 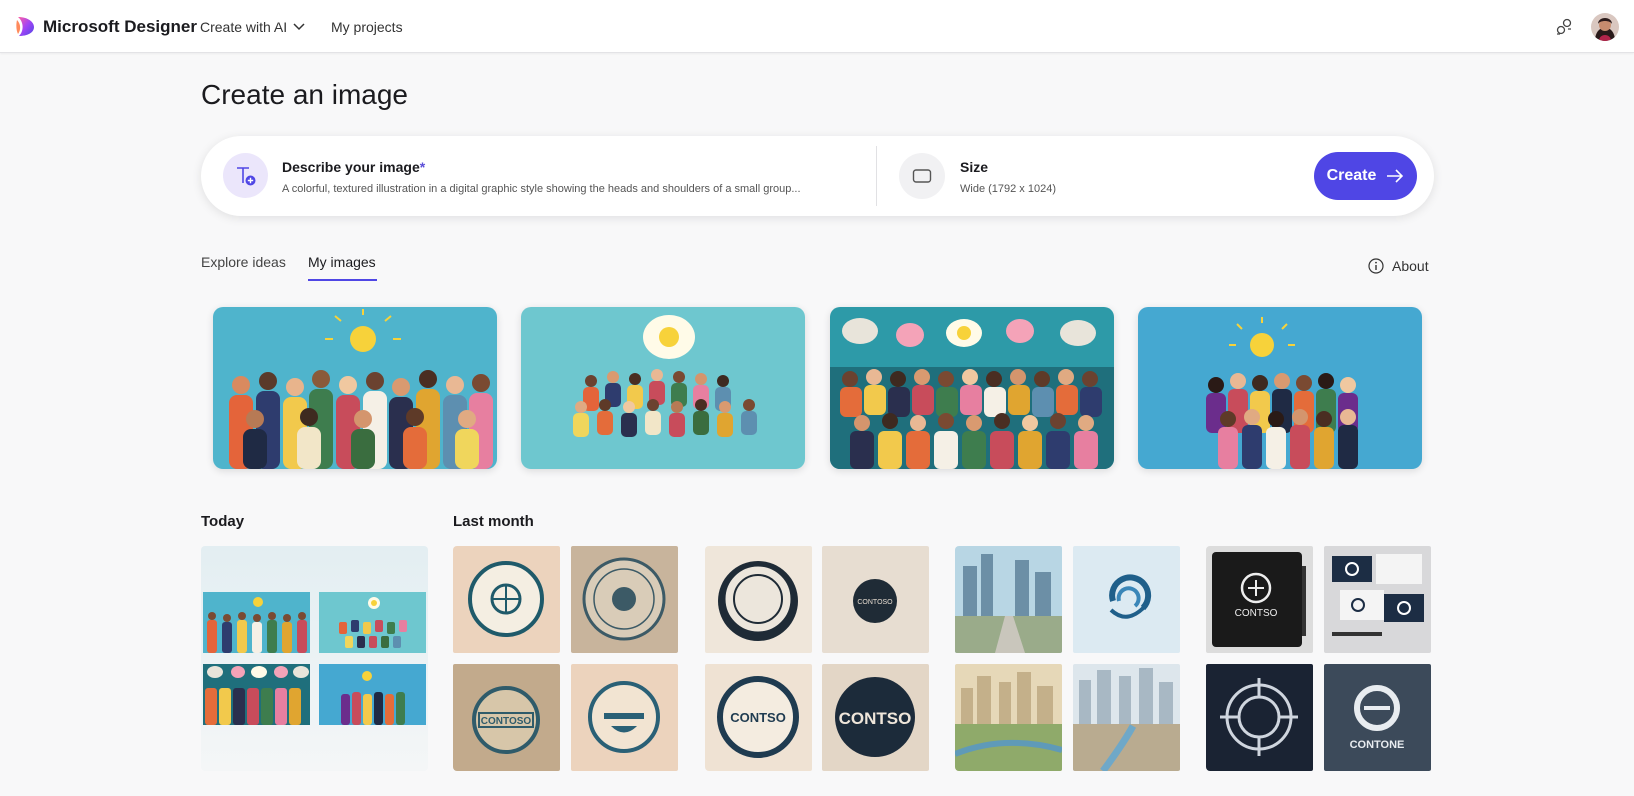 What do you see at coordinates (1410, 266) in the screenshot?
I see `about-label: About` at bounding box center [1410, 266].